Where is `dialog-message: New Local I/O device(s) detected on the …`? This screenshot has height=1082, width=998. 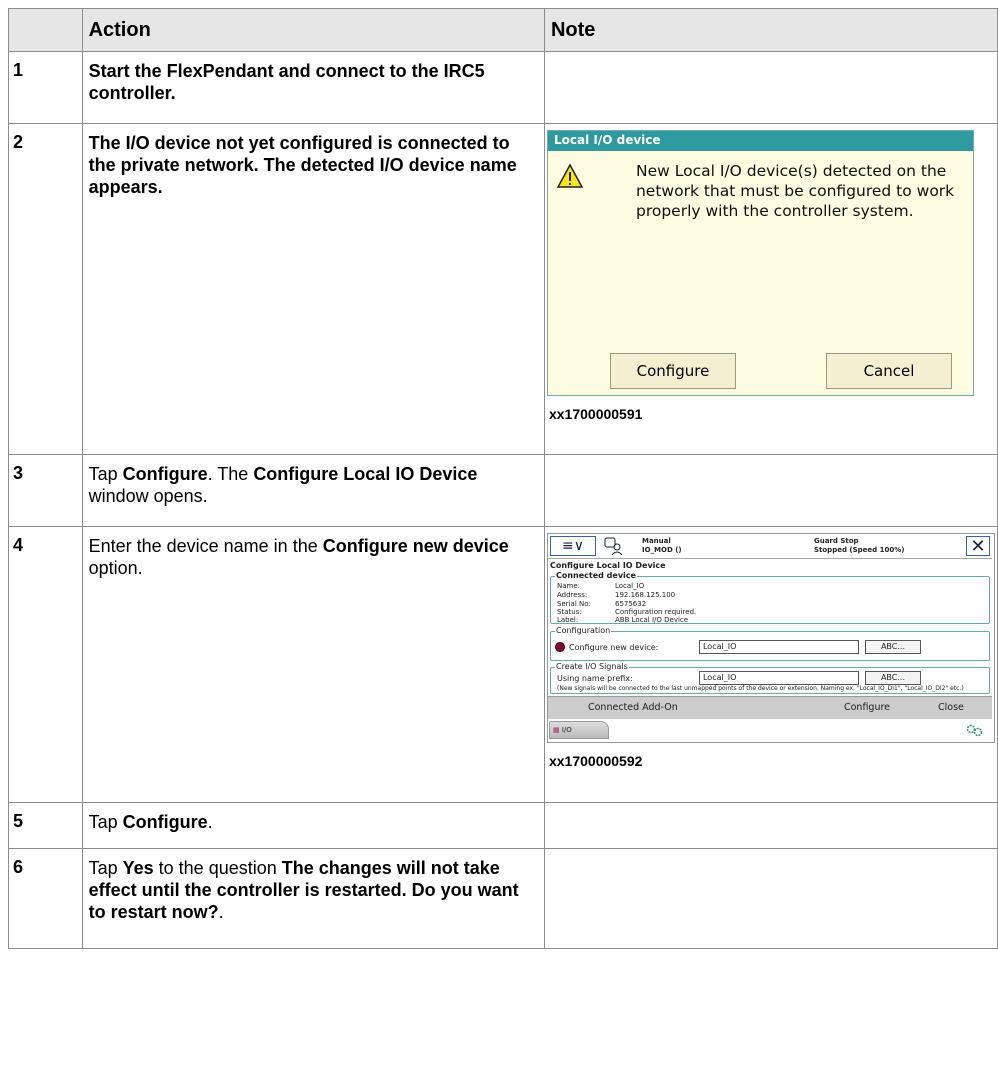
dialog-message: New Local I/O device(s) detected on the … is located at coordinates (795, 191).